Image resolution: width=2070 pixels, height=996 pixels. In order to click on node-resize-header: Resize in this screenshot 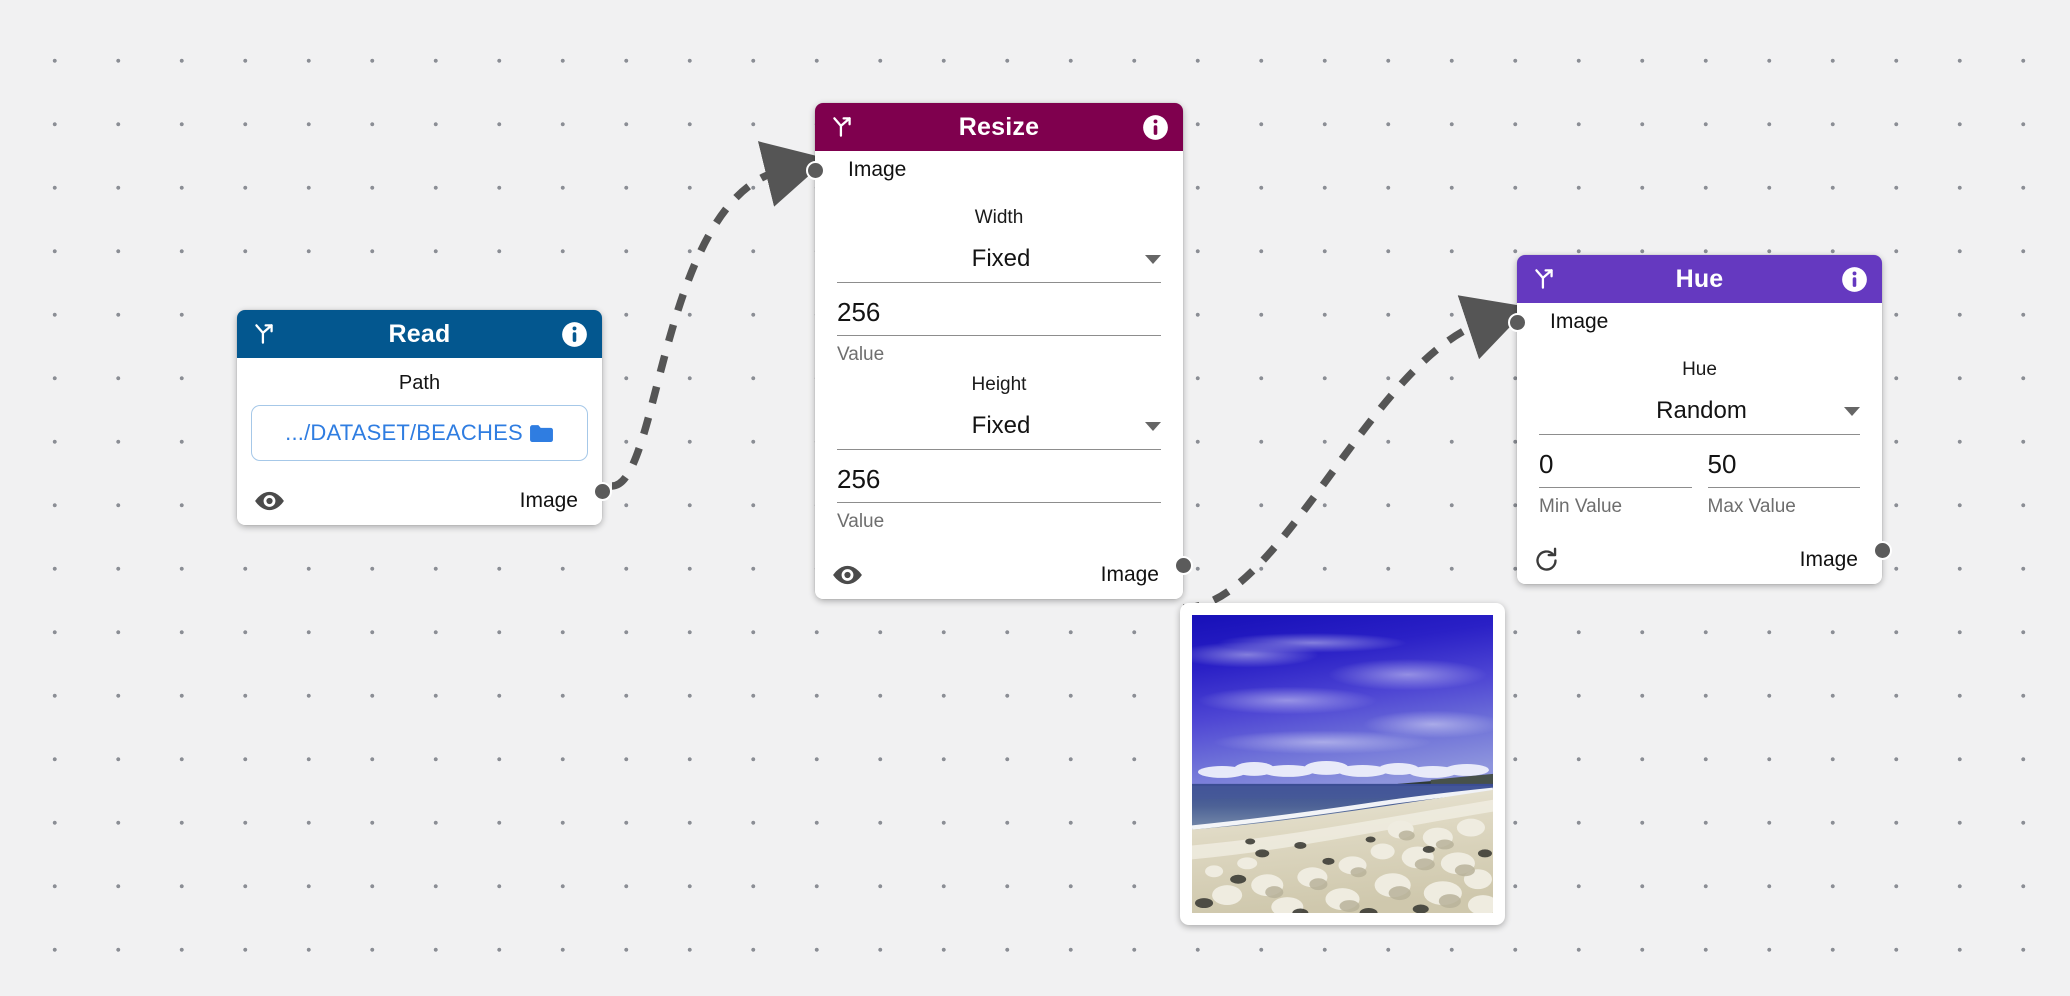, I will do `click(999, 127)`.